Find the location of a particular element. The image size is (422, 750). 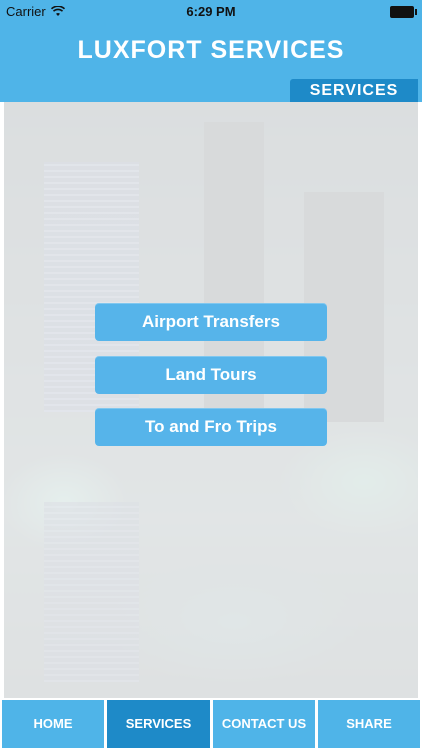

tab-share: SHARE is located at coordinates (369, 724).